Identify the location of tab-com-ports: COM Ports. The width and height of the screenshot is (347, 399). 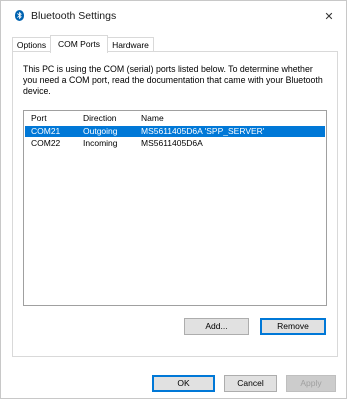
(79, 44).